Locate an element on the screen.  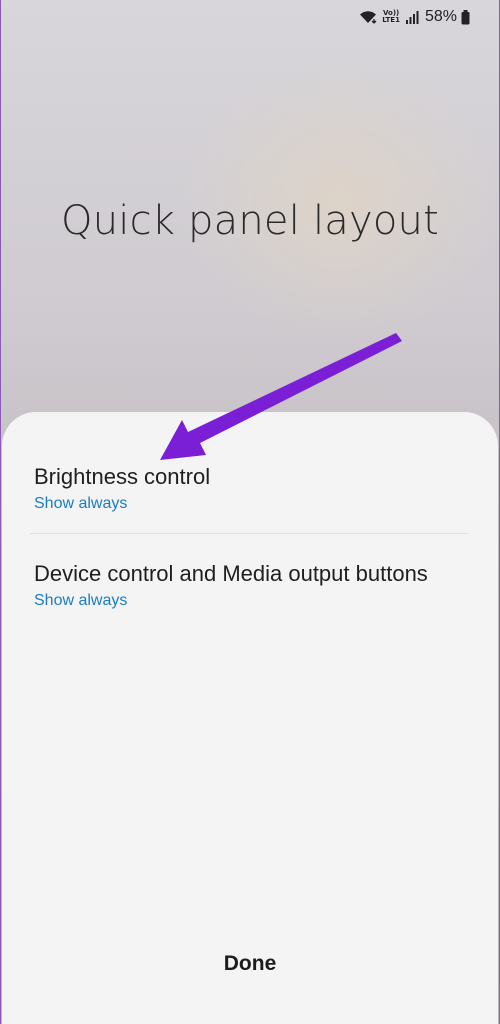
setting-item-title: Brightness control is located at coordinates (122, 476).